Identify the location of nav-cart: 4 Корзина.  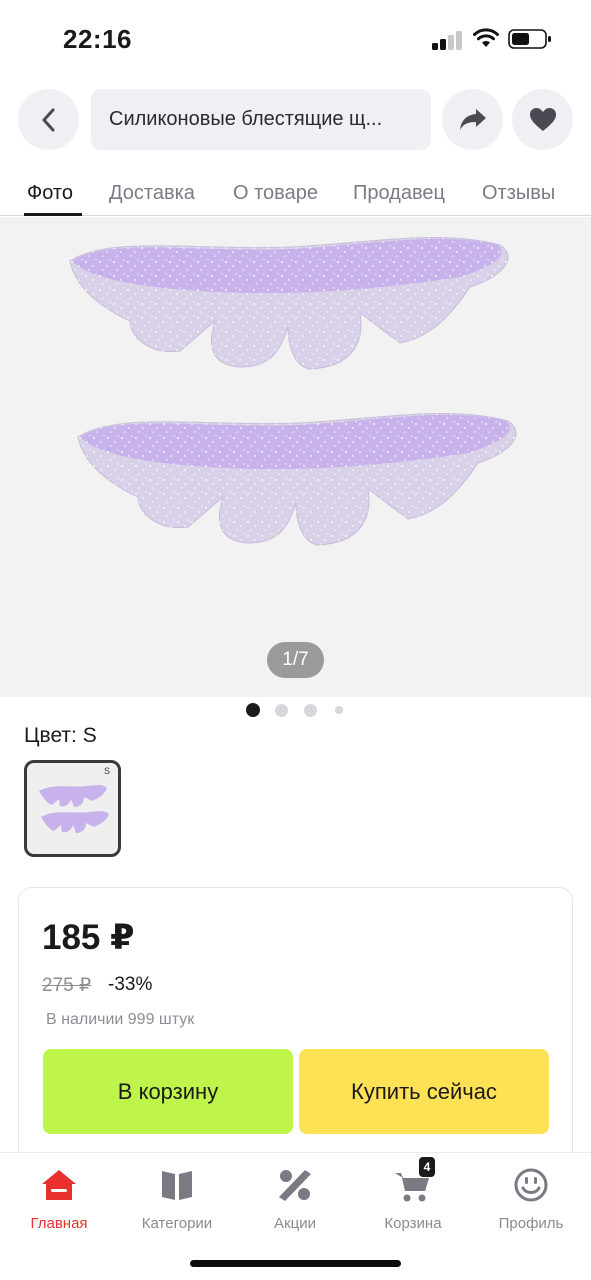
(413, 1194).